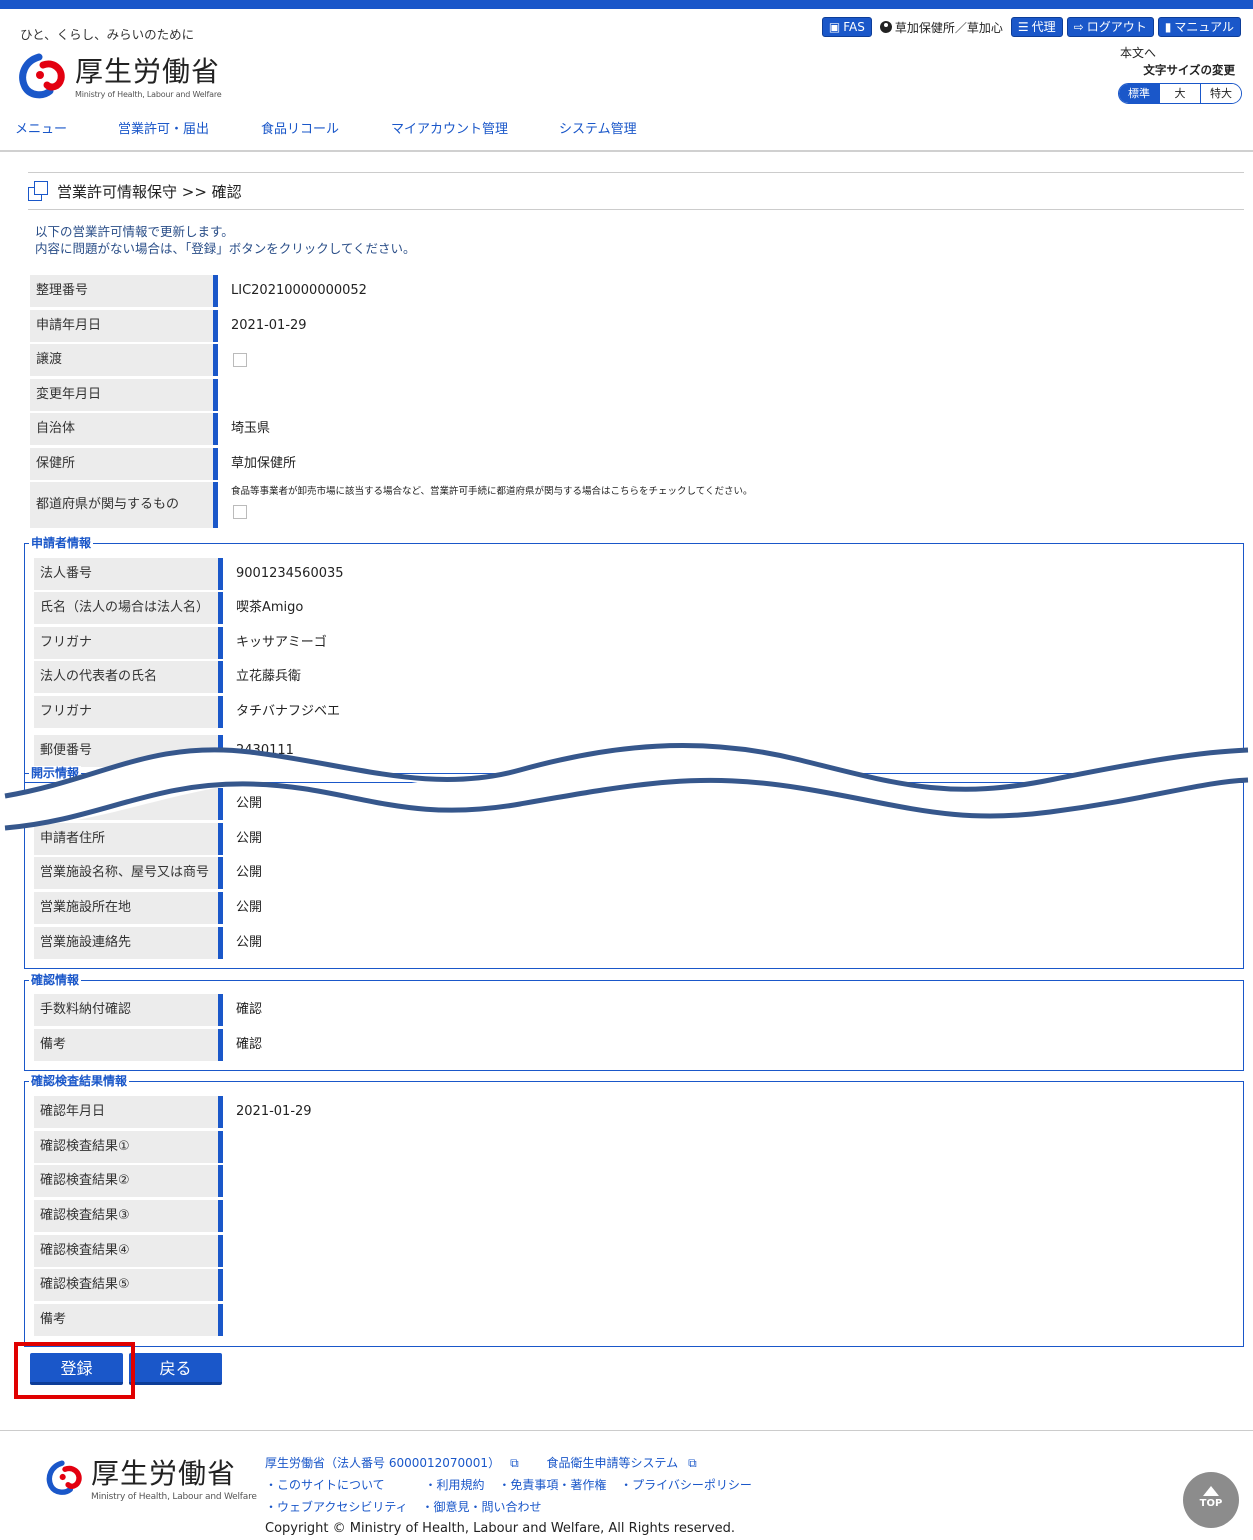 This screenshot has width=1253, height=1540. I want to click on main-nav: メニュー 営業許可・届出 食品リコール マイアカウント管理 システム管理, so click(626, 131).